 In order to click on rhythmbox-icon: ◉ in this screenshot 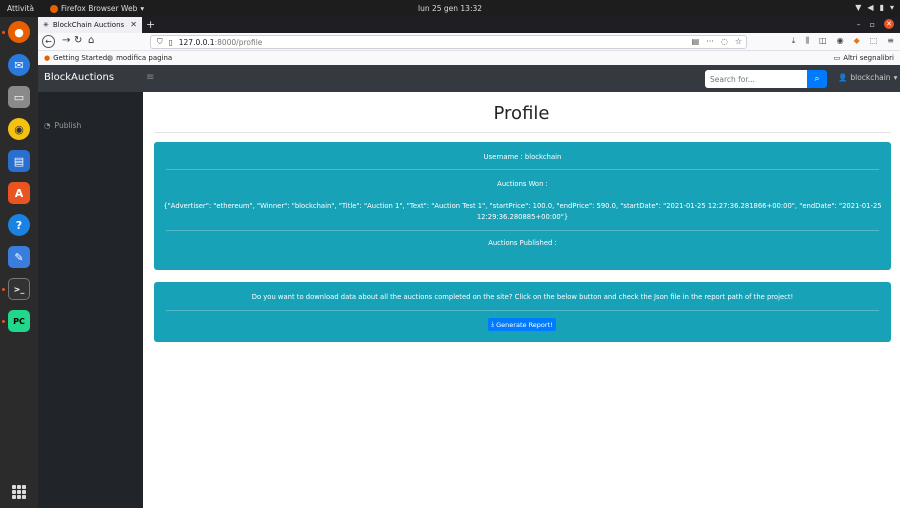, I will do `click(19, 129)`.